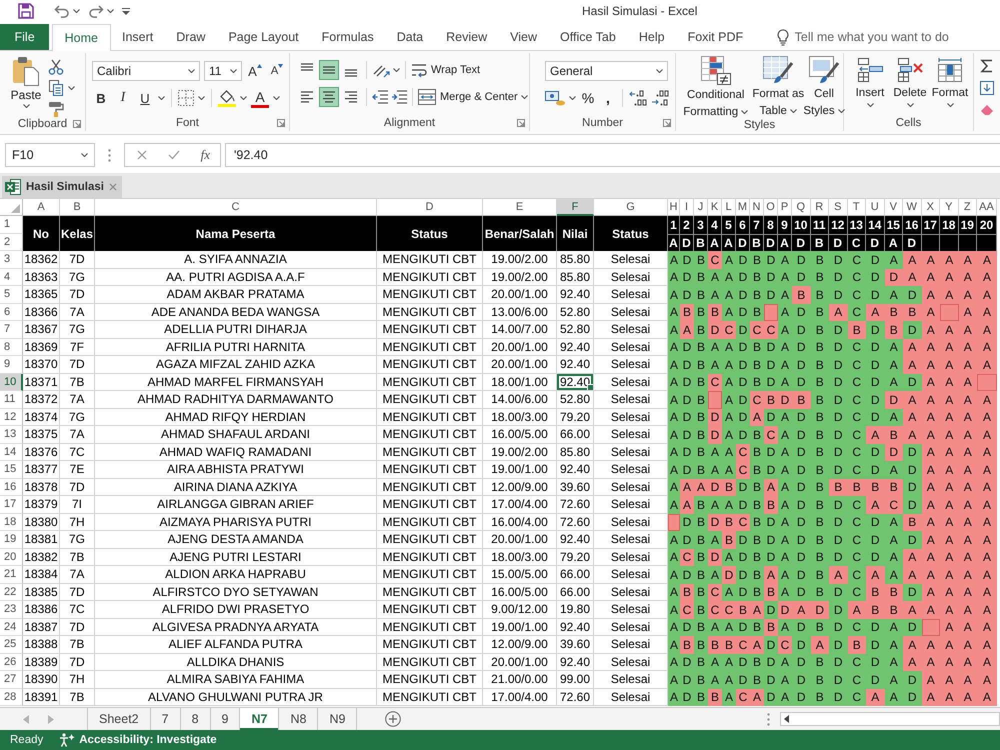 The width and height of the screenshot is (1000, 750). I want to click on font-name-field: Calibri, so click(146, 71).